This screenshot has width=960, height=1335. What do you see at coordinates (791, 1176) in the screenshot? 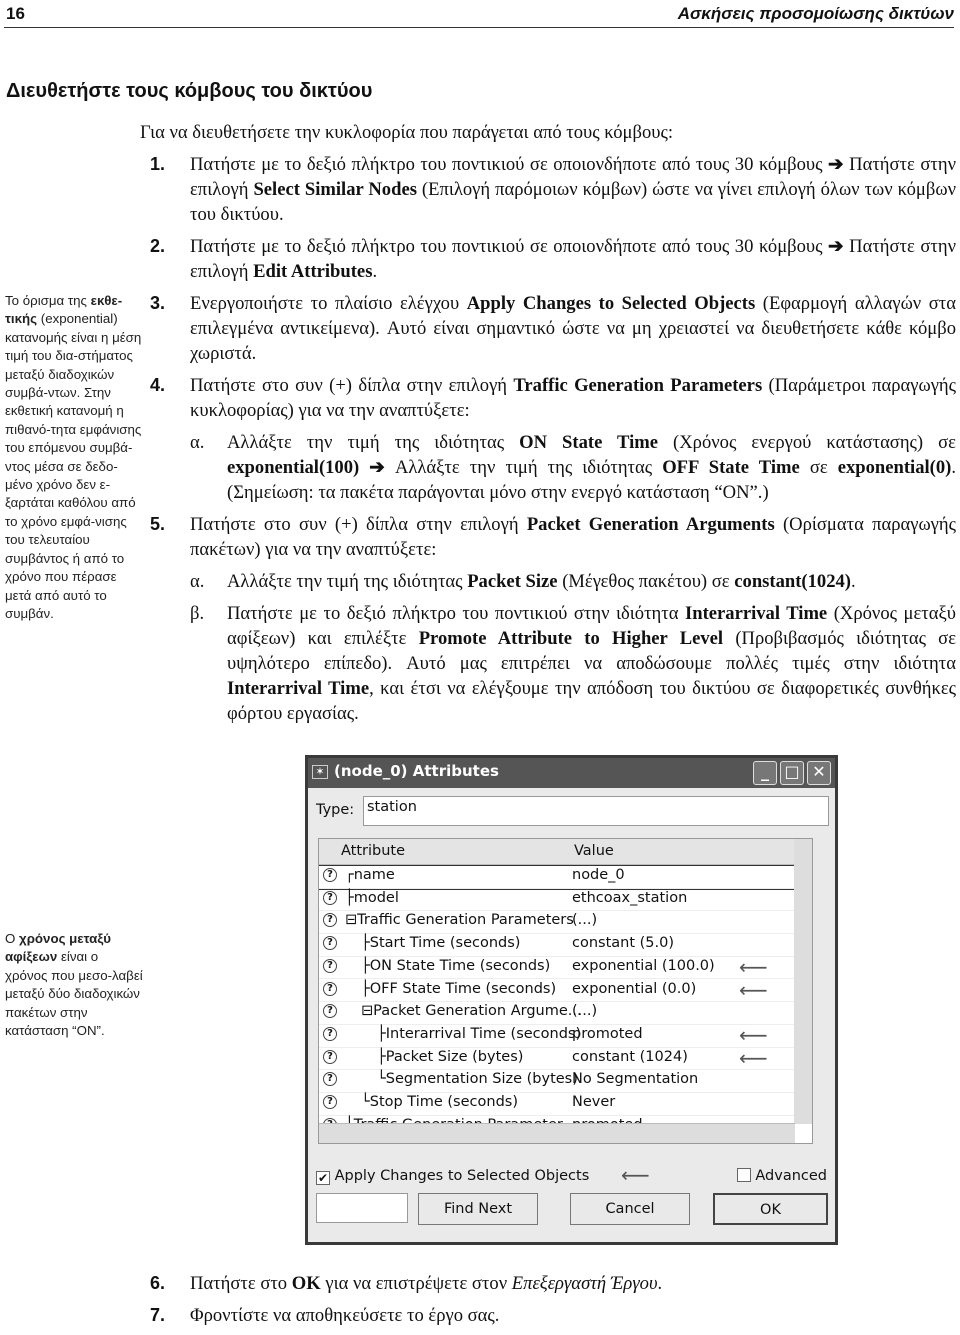
I see `advanced-label: Advanced` at bounding box center [791, 1176].